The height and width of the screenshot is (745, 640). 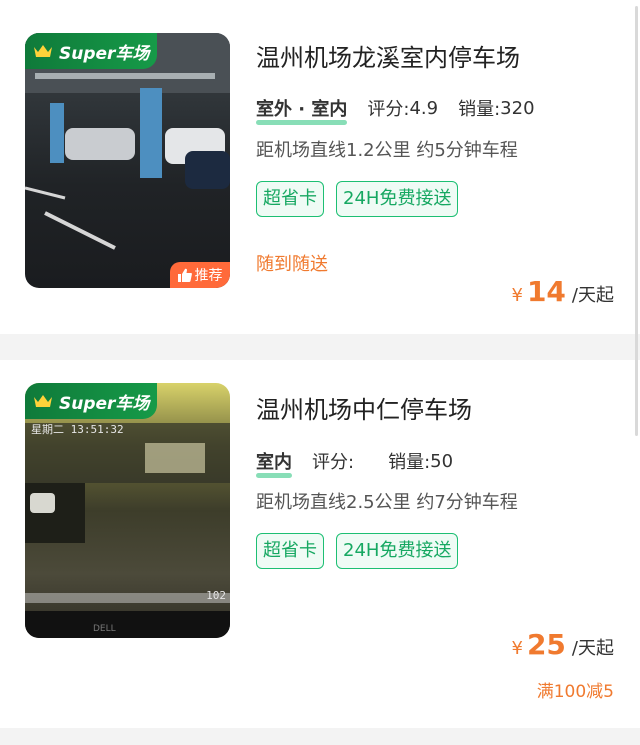 I want to click on discount-badge: 满100减5, so click(x=575, y=692).